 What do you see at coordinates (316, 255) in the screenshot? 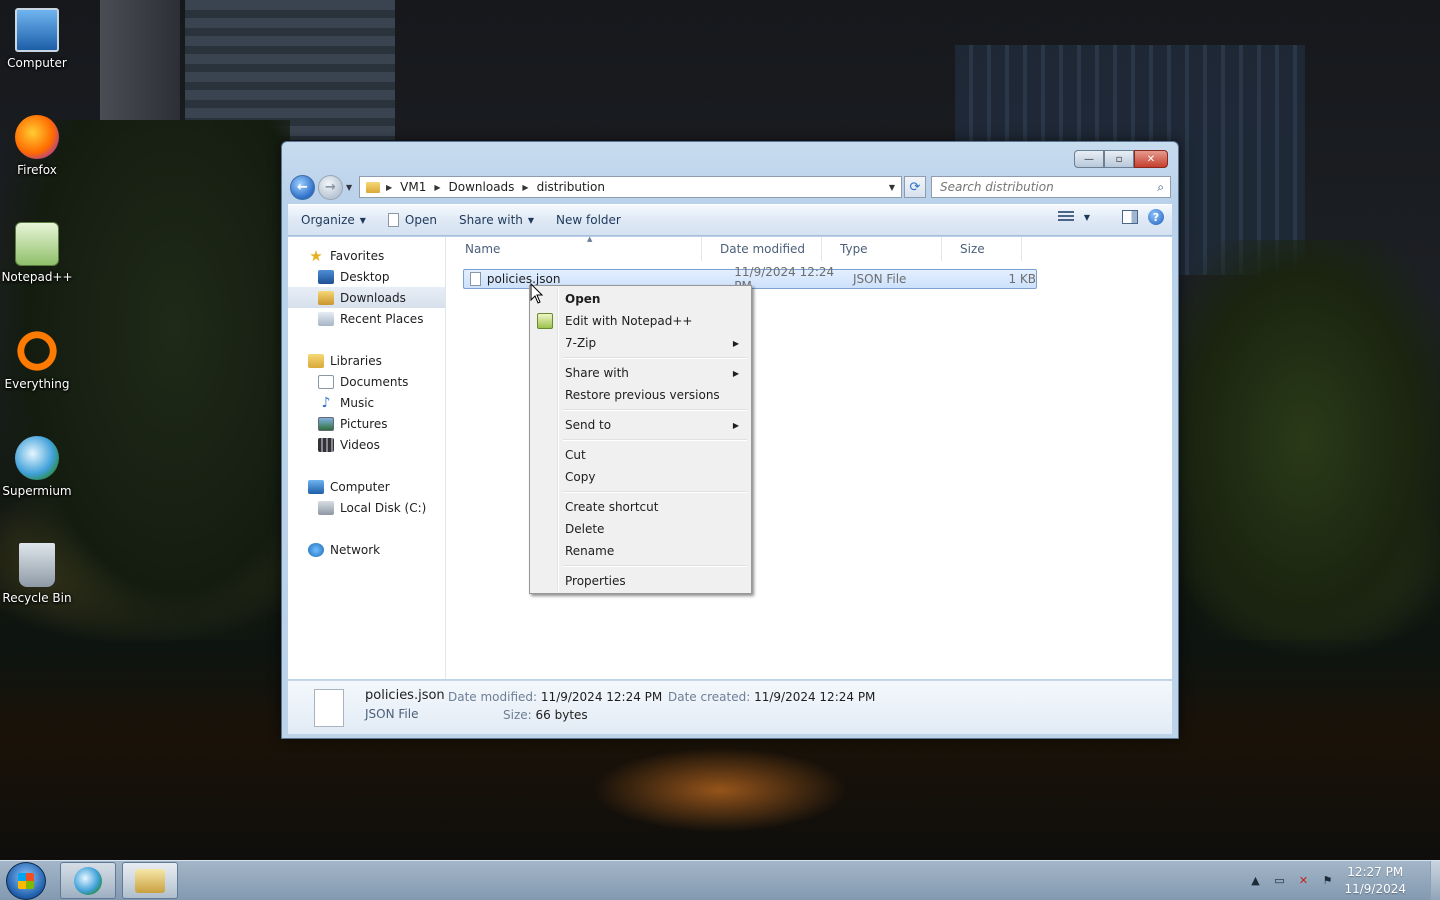
I see `star-icon: ★` at bounding box center [316, 255].